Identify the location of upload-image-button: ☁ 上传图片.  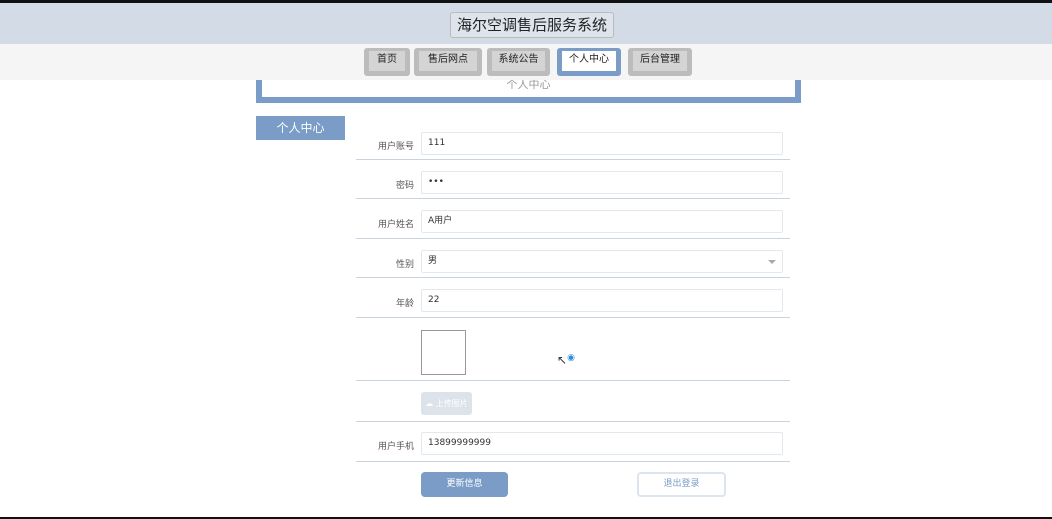
(446, 403).